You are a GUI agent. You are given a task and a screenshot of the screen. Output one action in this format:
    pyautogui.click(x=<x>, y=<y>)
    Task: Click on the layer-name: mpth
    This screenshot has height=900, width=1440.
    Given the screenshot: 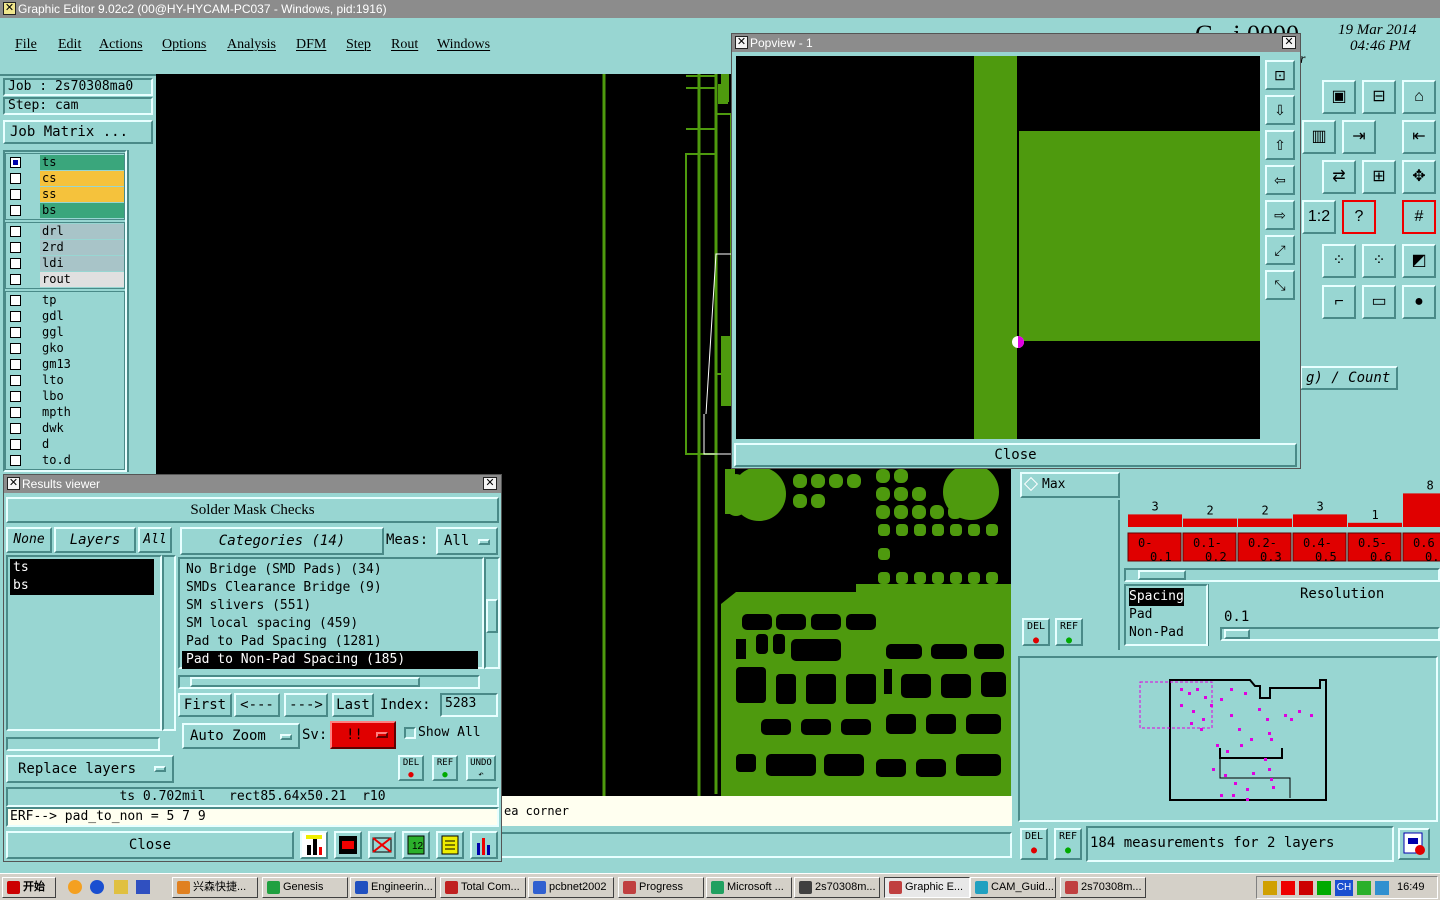 What is the action you would take?
    pyautogui.click(x=82, y=412)
    